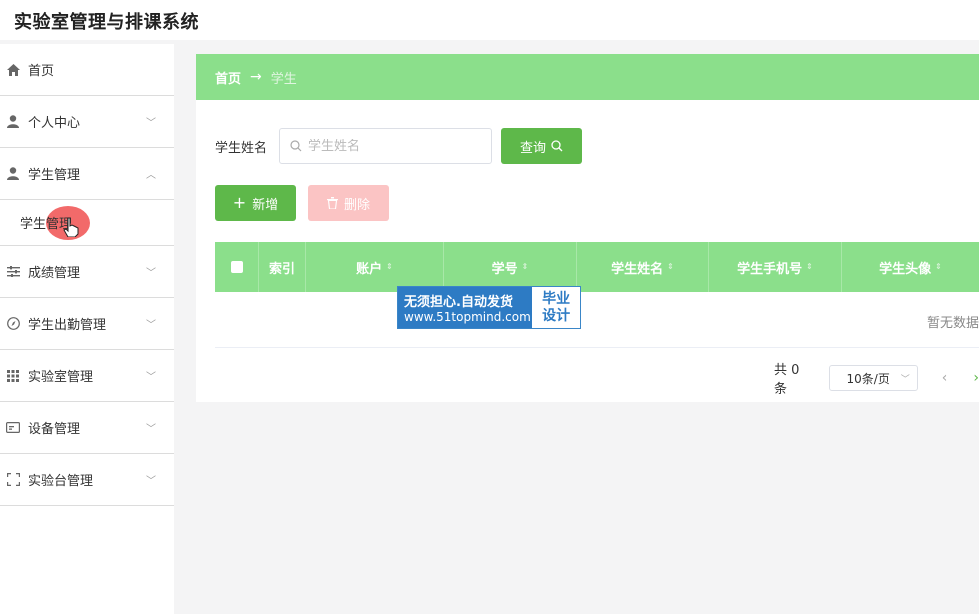 The width and height of the screenshot is (979, 614). Describe the element at coordinates (302, 203) in the screenshot. I see `action-row: + 新增 删除` at that location.